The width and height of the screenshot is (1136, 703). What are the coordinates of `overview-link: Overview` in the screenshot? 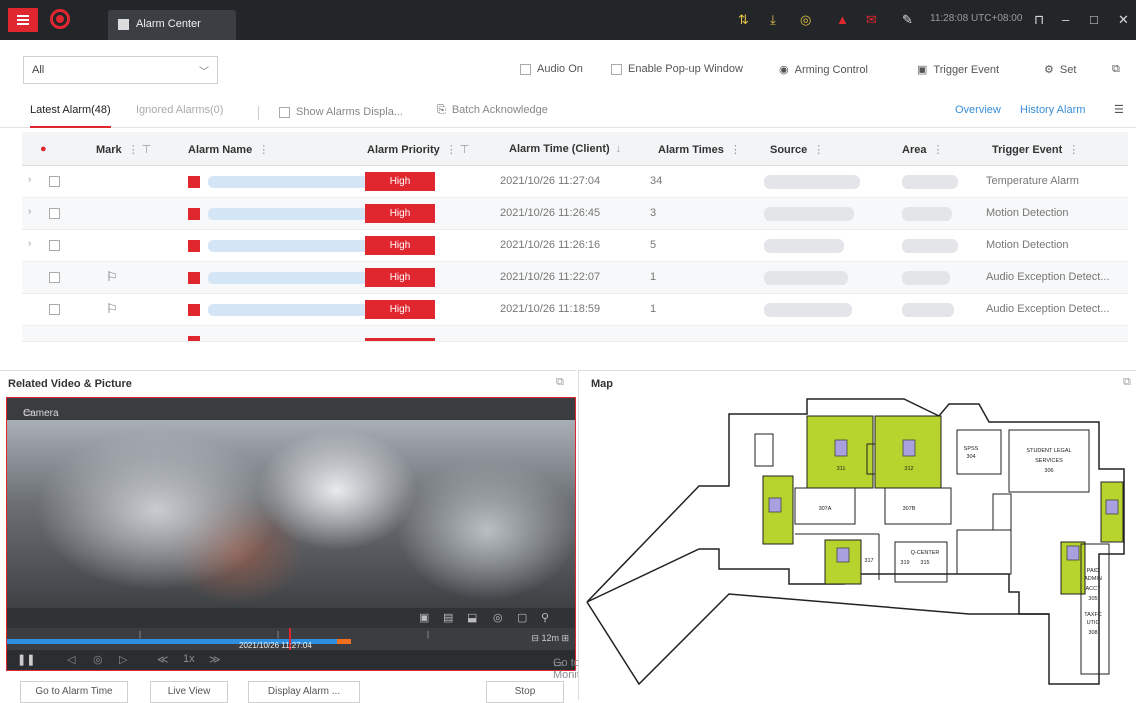 It's located at (978, 110).